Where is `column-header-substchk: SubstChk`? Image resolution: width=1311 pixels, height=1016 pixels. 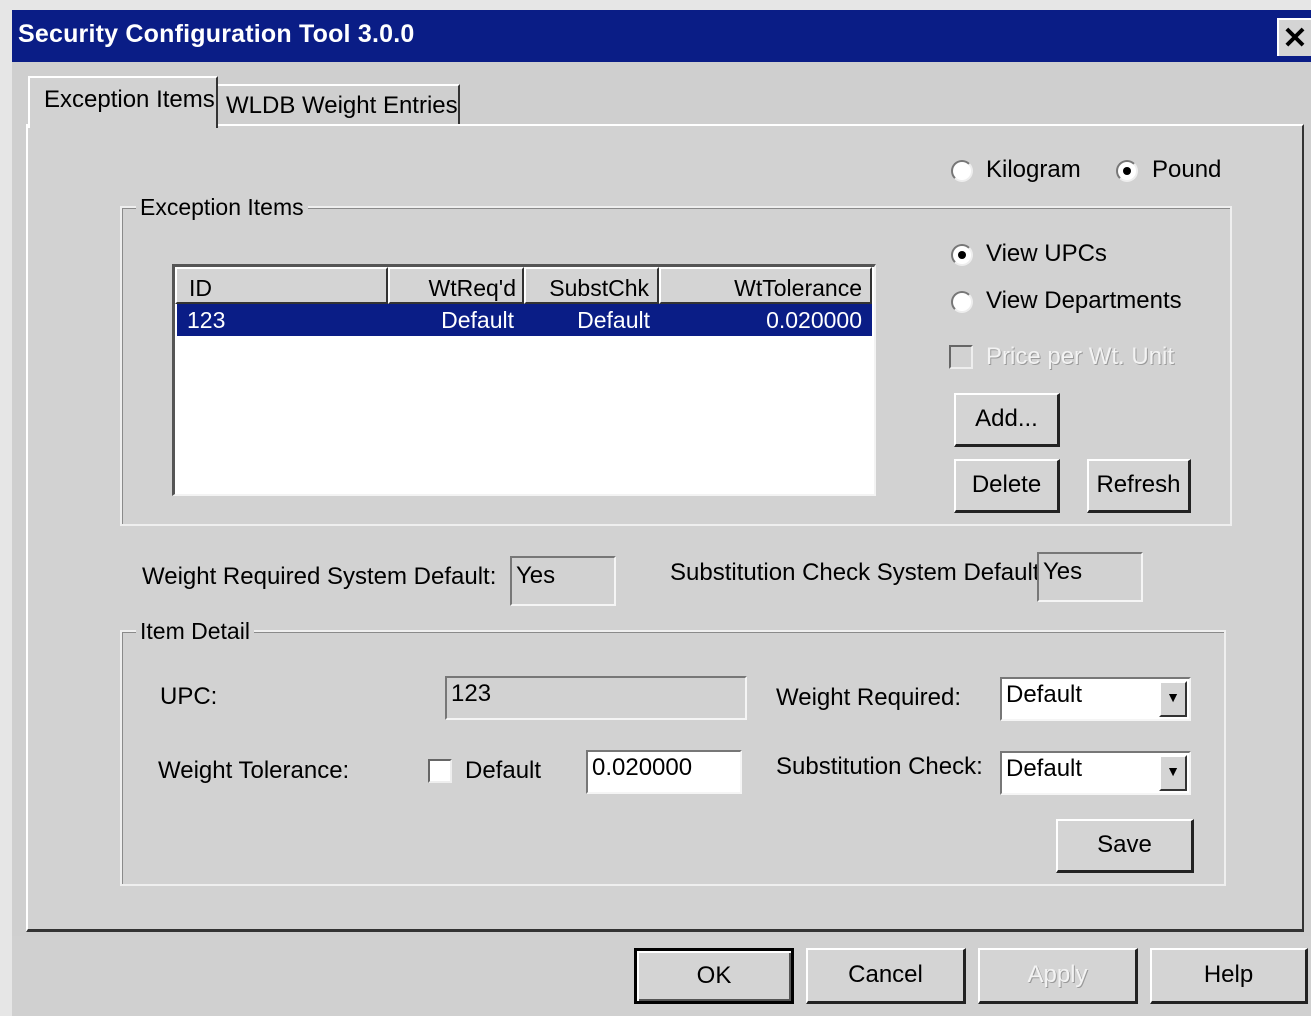 column-header-substchk: SubstChk is located at coordinates (591, 285).